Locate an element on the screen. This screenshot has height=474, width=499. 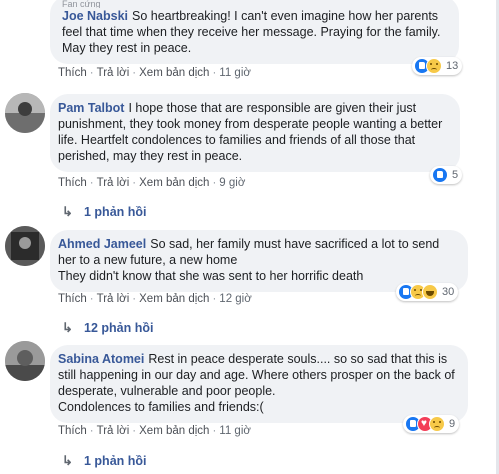
comment-time: 9 giờ is located at coordinates (232, 183).